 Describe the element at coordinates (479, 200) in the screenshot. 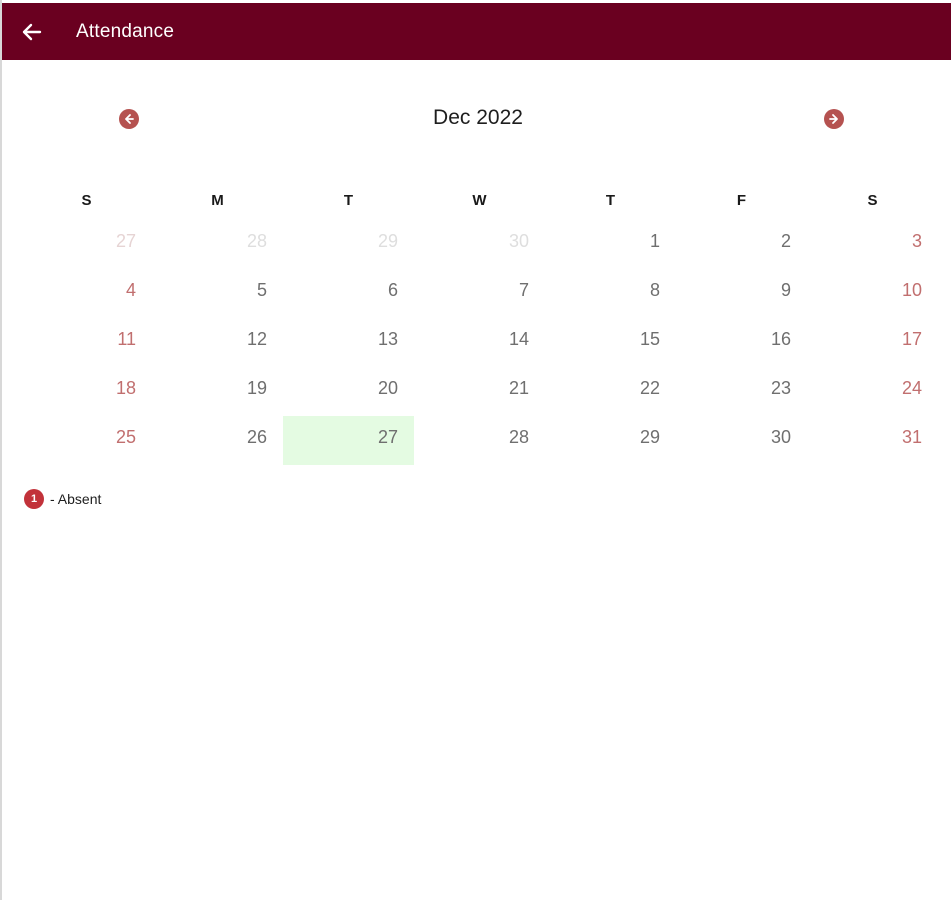

I see `weekday-label: W` at that location.